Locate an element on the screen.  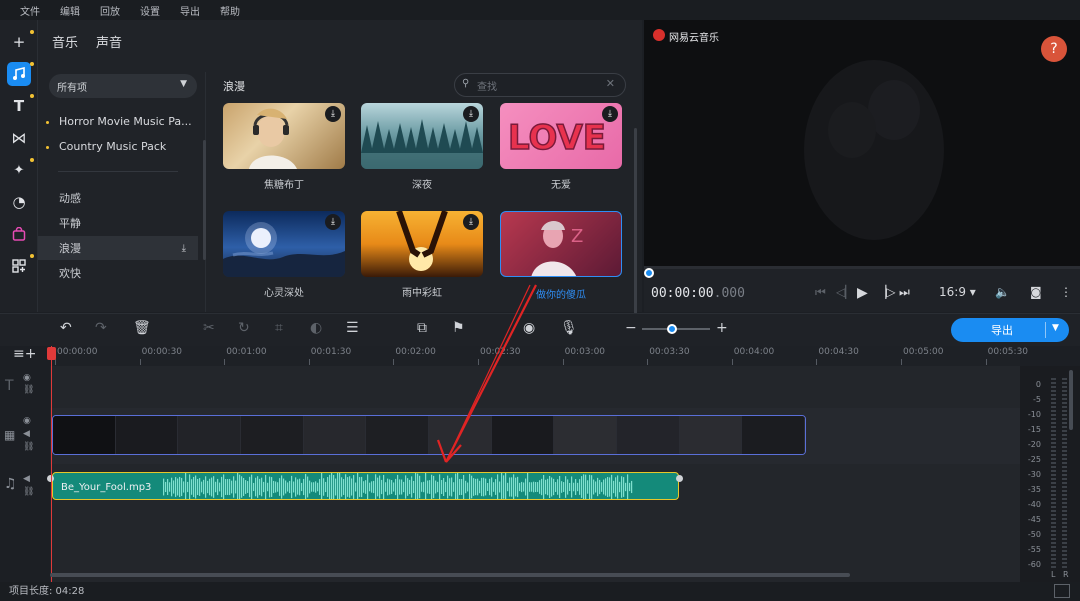
close-icon: ✕ is located at coordinates (610, 83).